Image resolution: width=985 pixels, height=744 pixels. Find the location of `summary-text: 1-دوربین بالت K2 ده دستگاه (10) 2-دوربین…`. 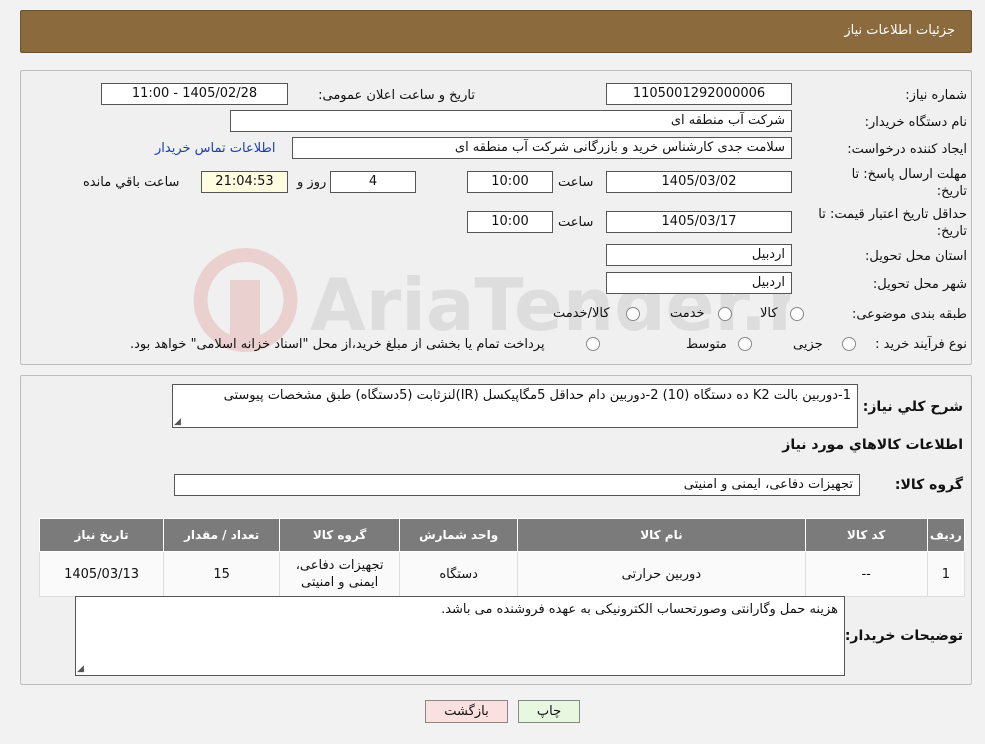

summary-text: 1-دوربین بالت K2 ده دستگاه (10) 2-دوربین… is located at coordinates (515, 406).